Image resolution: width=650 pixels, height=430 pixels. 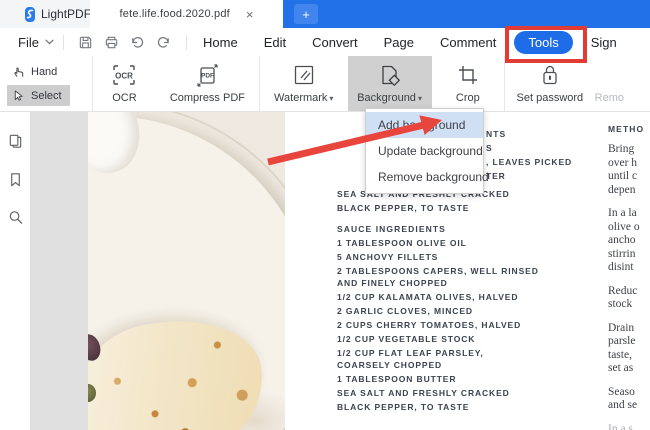 I want to click on tools-highlight-rectangle, so click(x=546, y=44).